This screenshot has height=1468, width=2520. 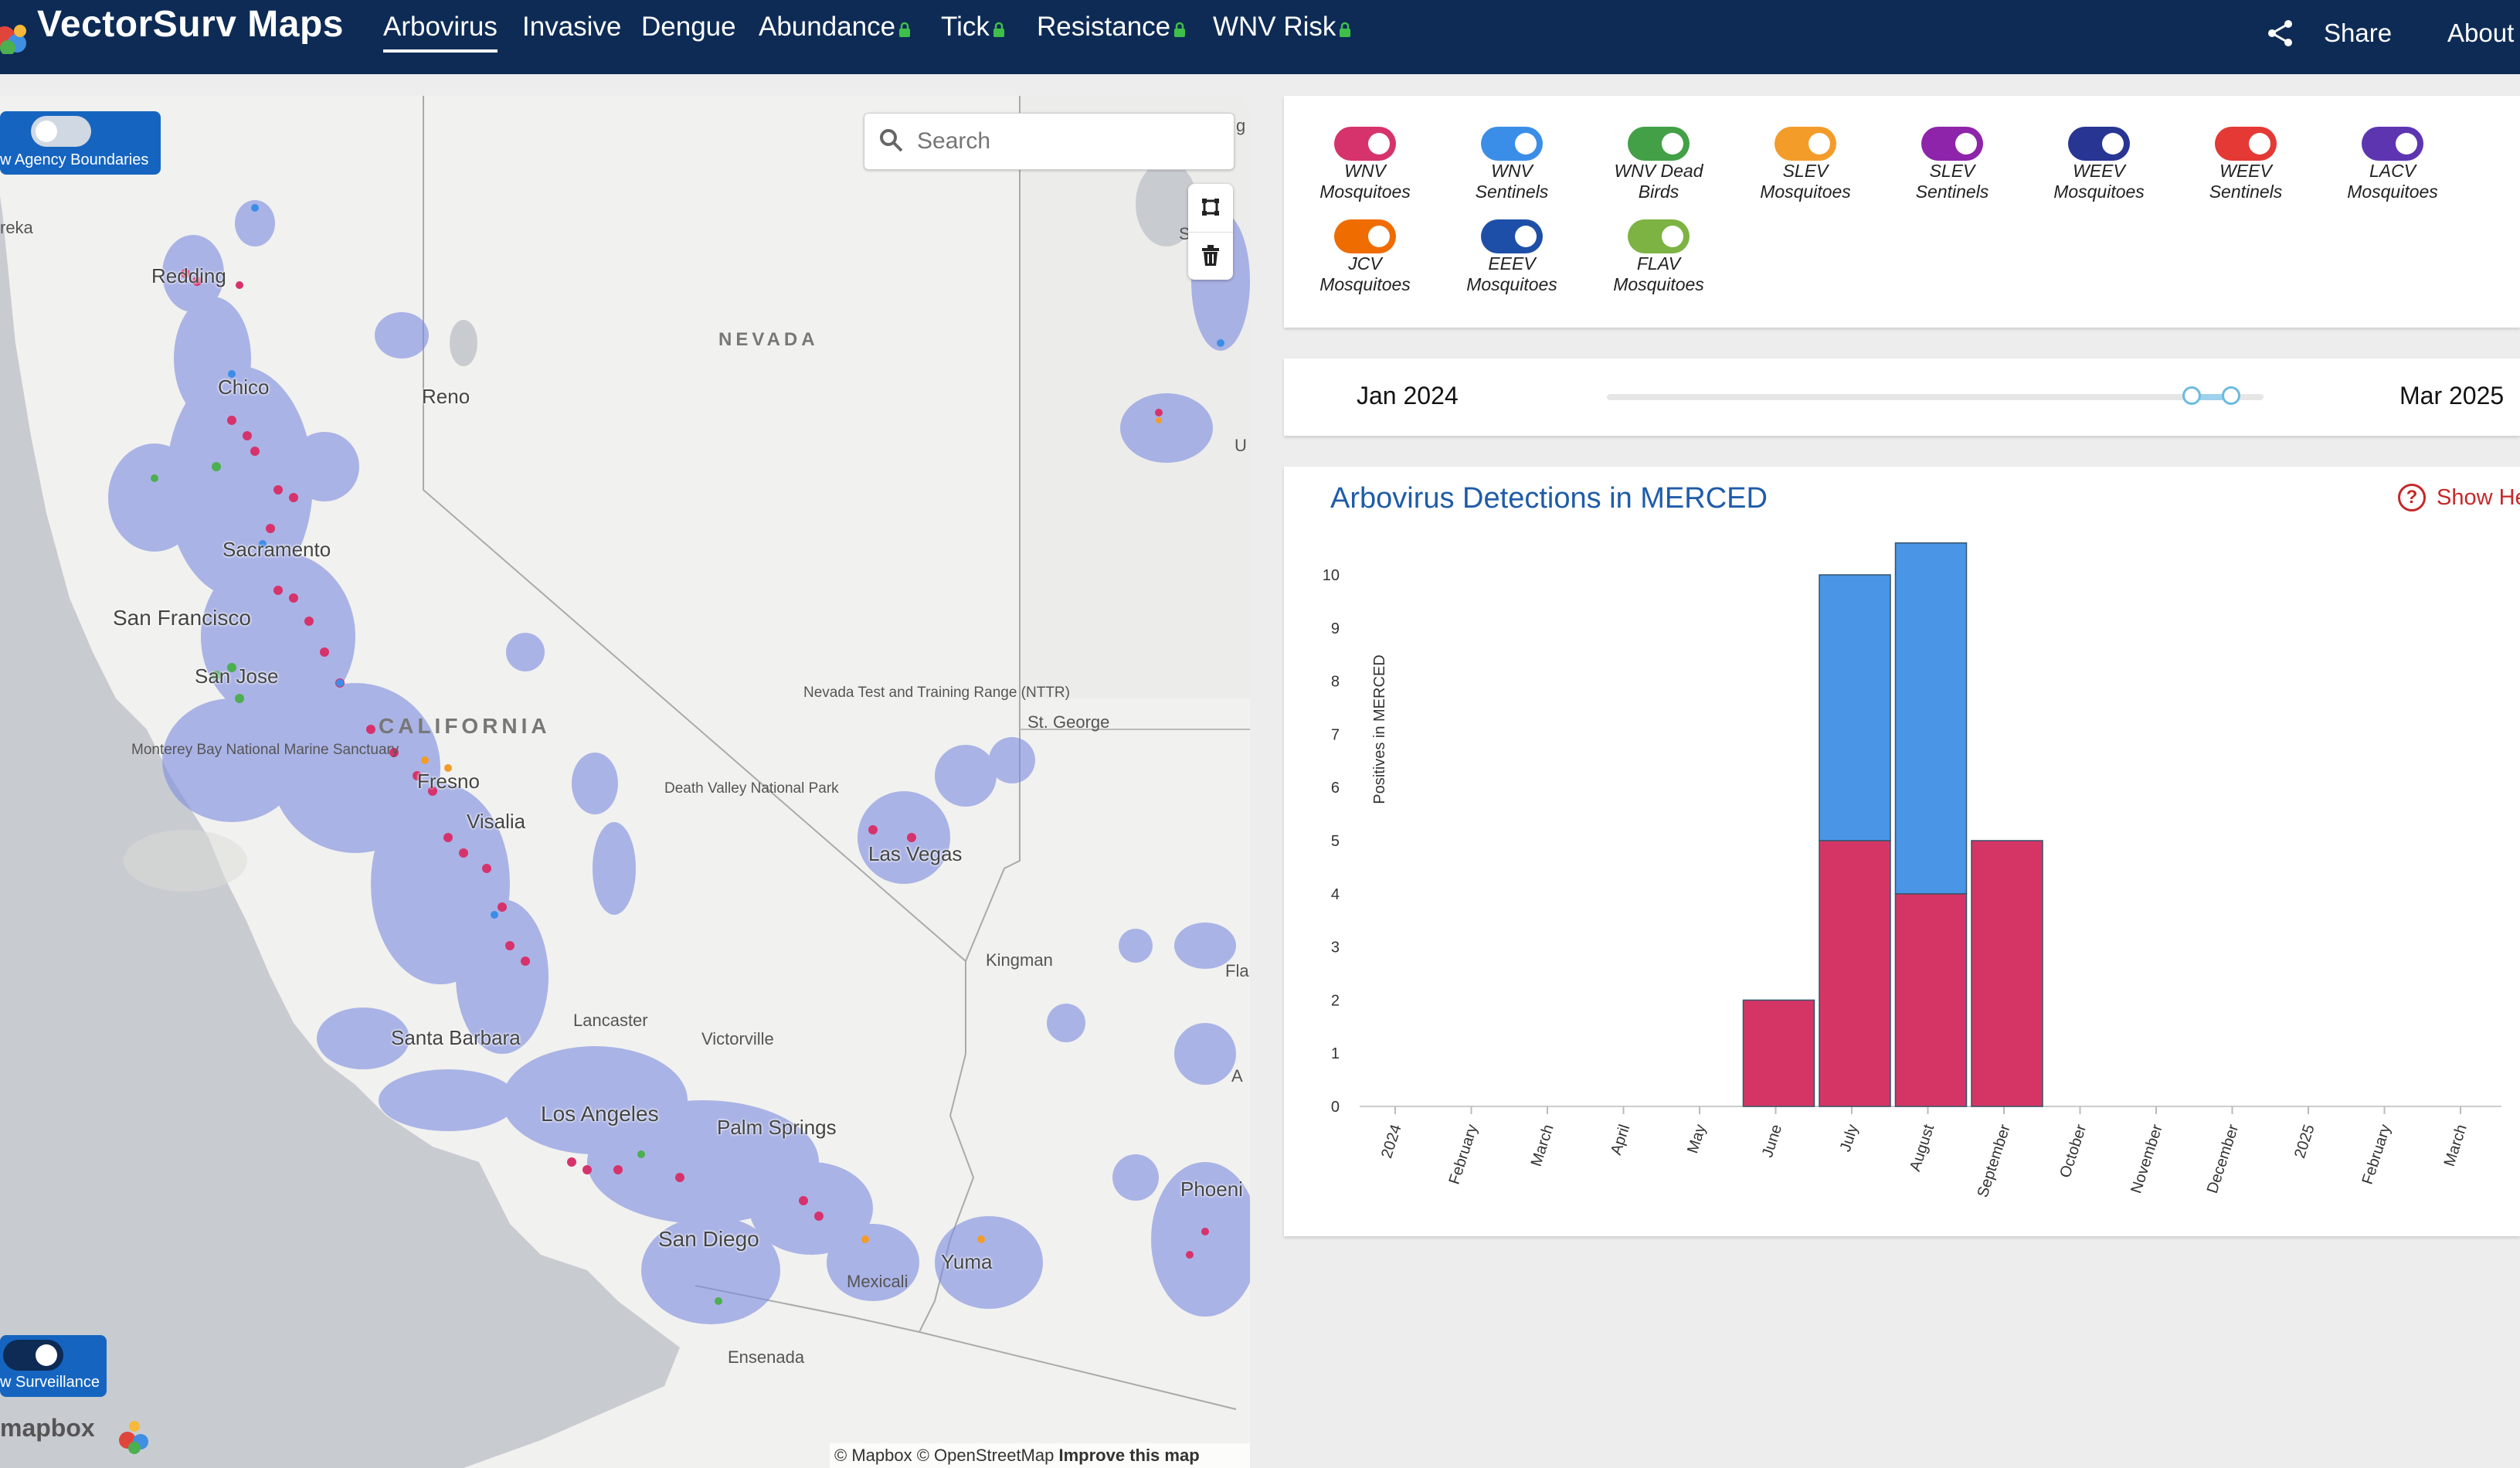 I want to click on nav-tab-label: Dengue, so click(x=688, y=27).